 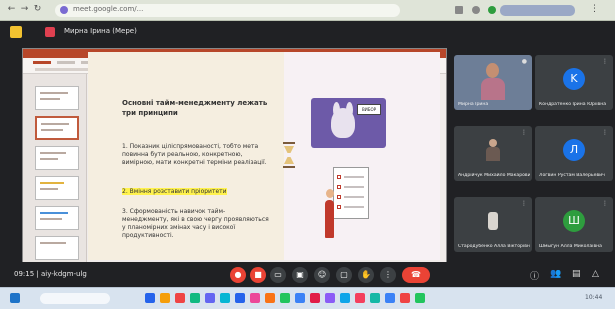 I want to click on participant-tile: ● Мирна Ірина, so click(x=493, y=82).